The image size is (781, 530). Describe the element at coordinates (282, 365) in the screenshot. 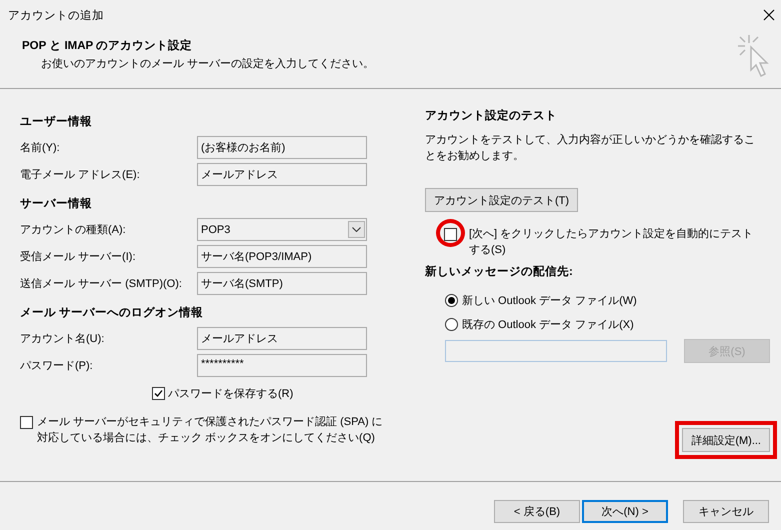

I see `password-field: **********` at that location.